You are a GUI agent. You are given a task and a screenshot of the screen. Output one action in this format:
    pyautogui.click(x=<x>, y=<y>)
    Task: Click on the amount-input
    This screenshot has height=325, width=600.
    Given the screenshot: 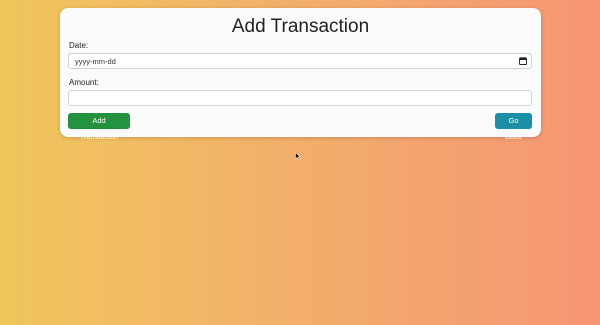 What is the action you would take?
    pyautogui.click(x=300, y=98)
    